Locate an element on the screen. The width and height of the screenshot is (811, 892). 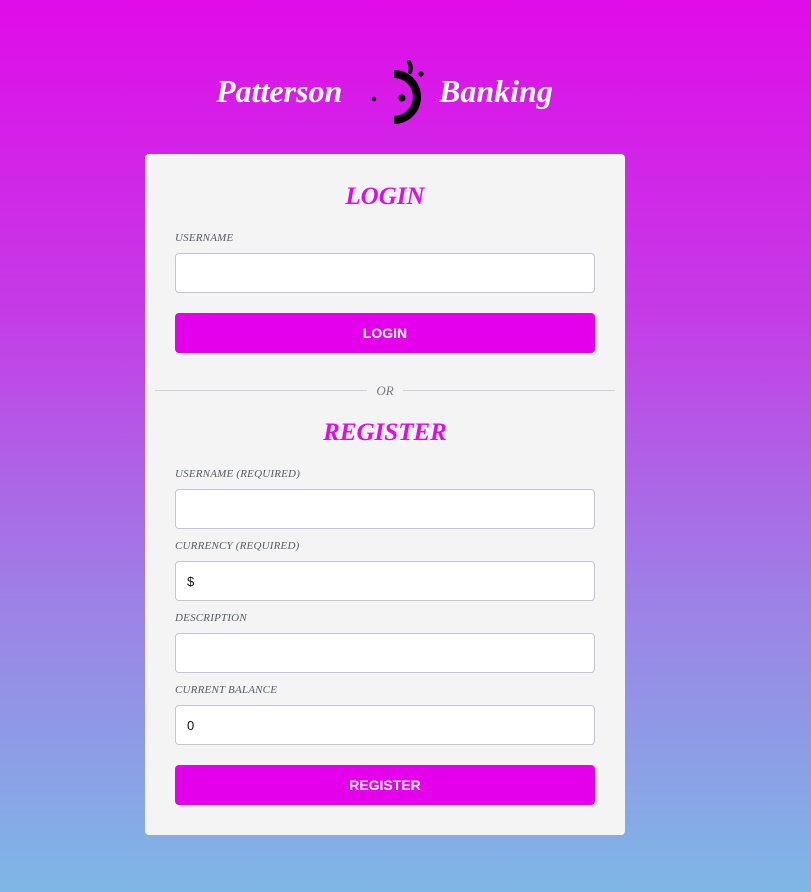
login-title: LOGIN is located at coordinates (385, 196).